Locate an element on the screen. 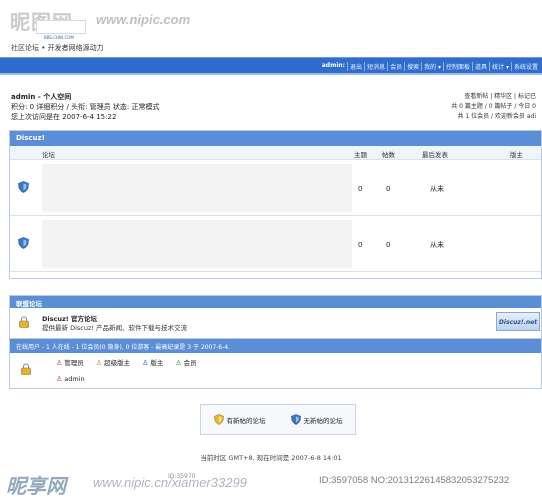 The height and width of the screenshot is (500, 542). footer-timezone: 当前时区 GMT+8, 现在时间是 2007-6-8 14:01 is located at coordinates (271, 458).